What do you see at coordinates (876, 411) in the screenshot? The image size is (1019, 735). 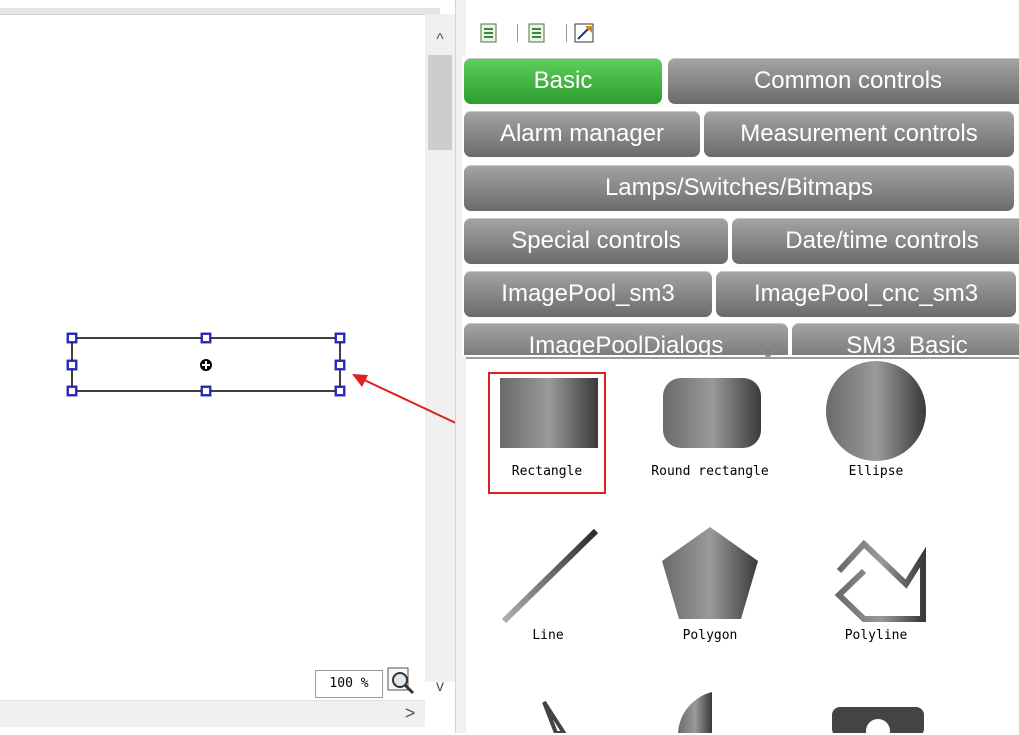 I see `ellipse-shape-icon` at bounding box center [876, 411].